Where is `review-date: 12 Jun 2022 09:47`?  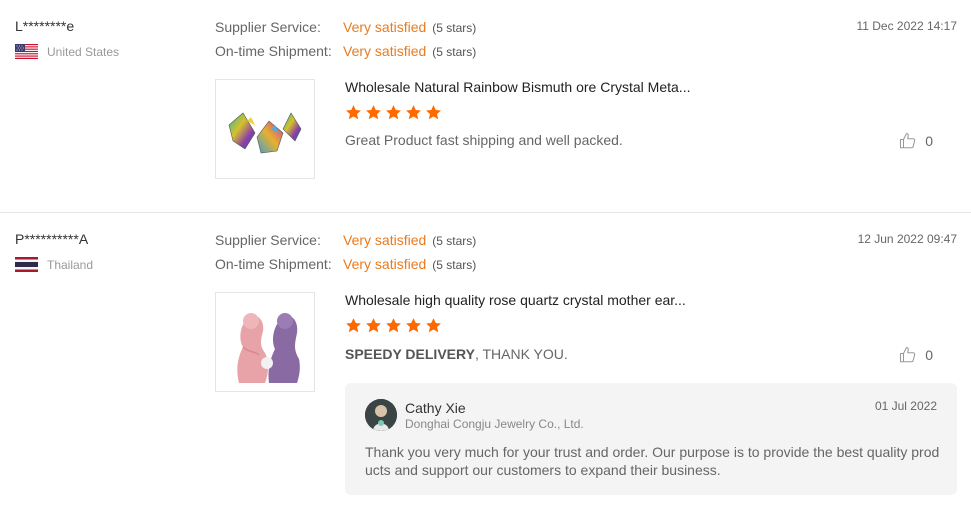 review-date: 12 Jun 2022 09:47 is located at coordinates (907, 239).